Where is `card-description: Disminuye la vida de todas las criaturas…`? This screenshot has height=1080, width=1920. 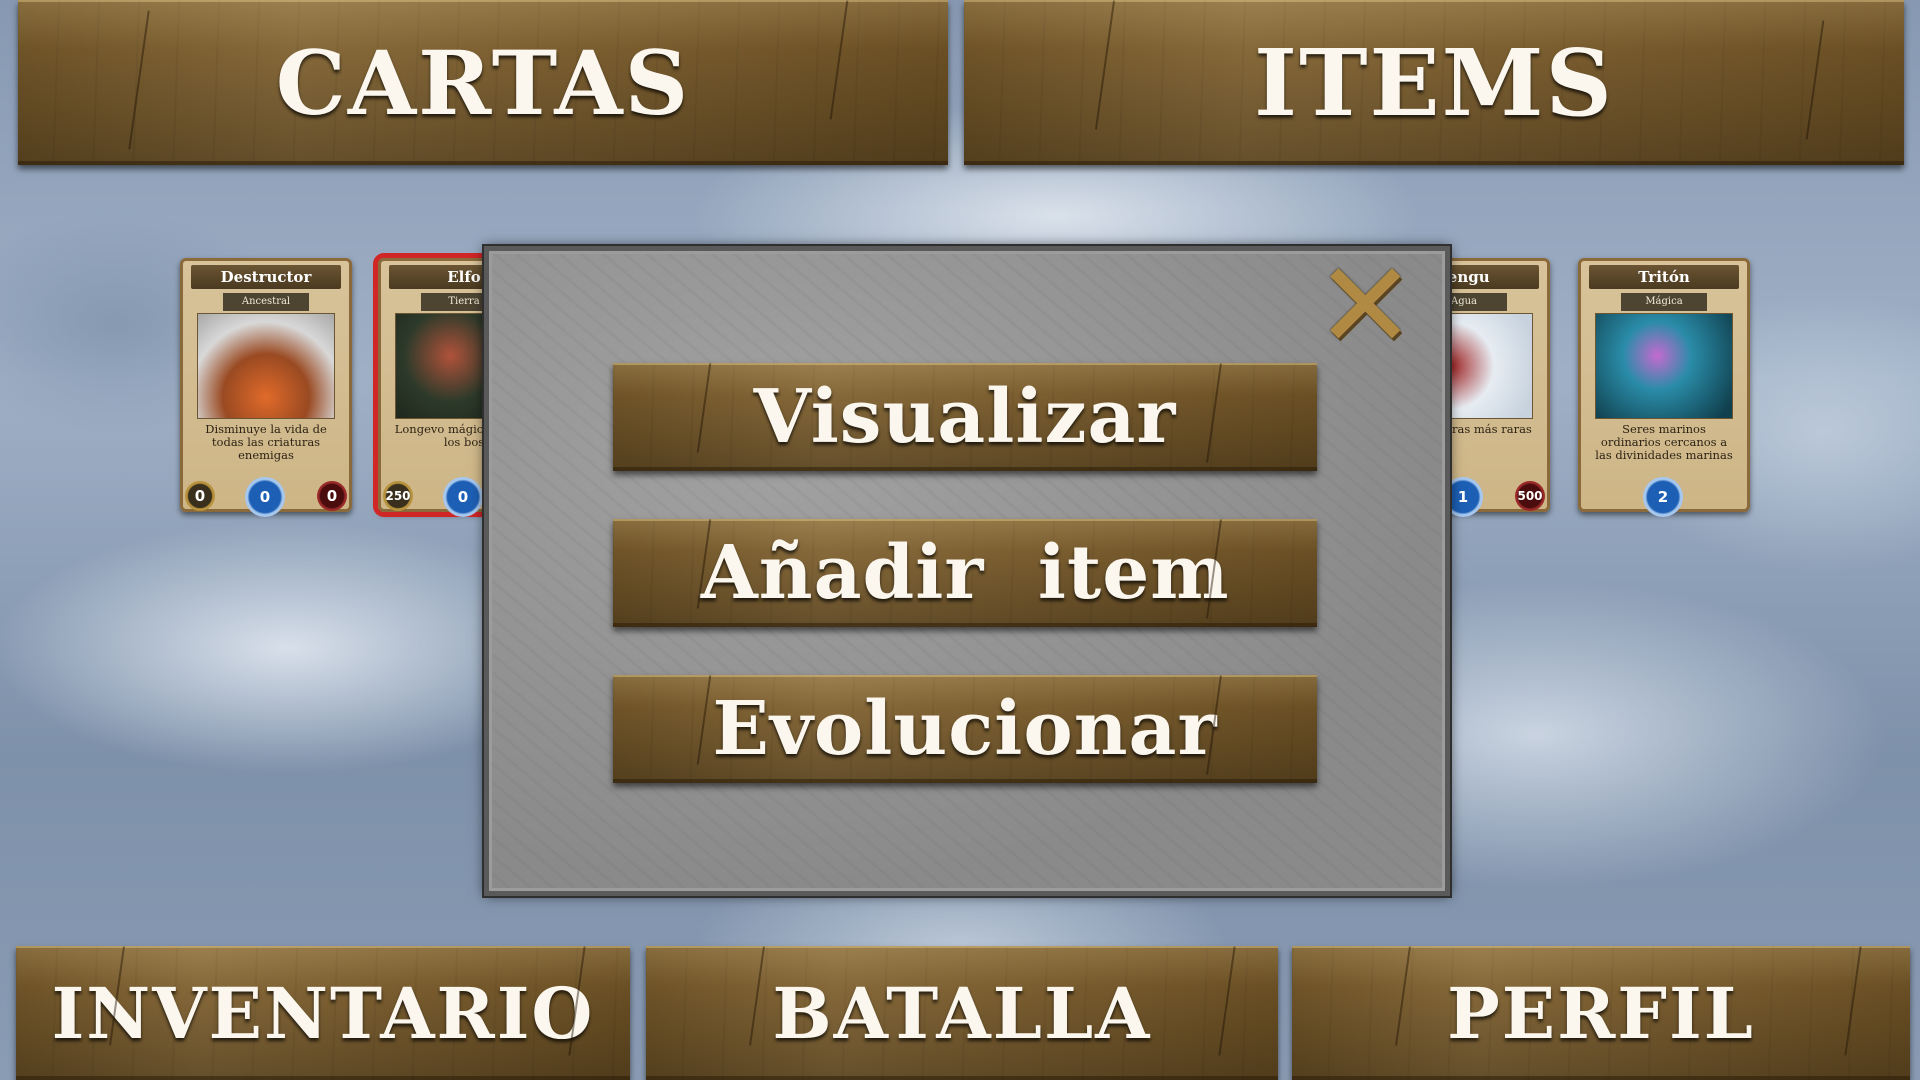
card-description: Disminuye la vida de todas las criaturas… is located at coordinates (266, 442).